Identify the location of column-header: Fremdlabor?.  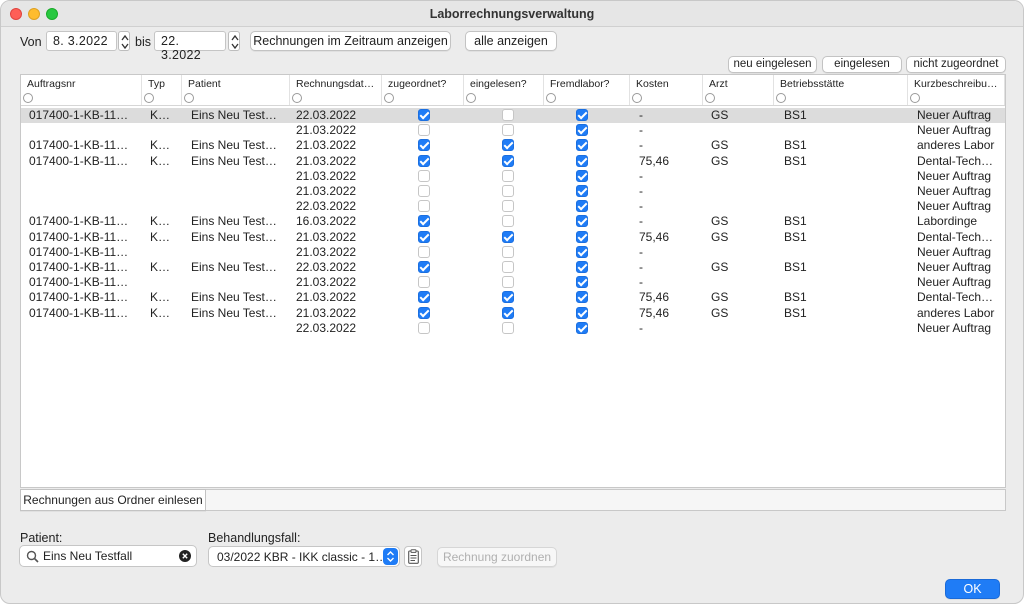
(587, 90).